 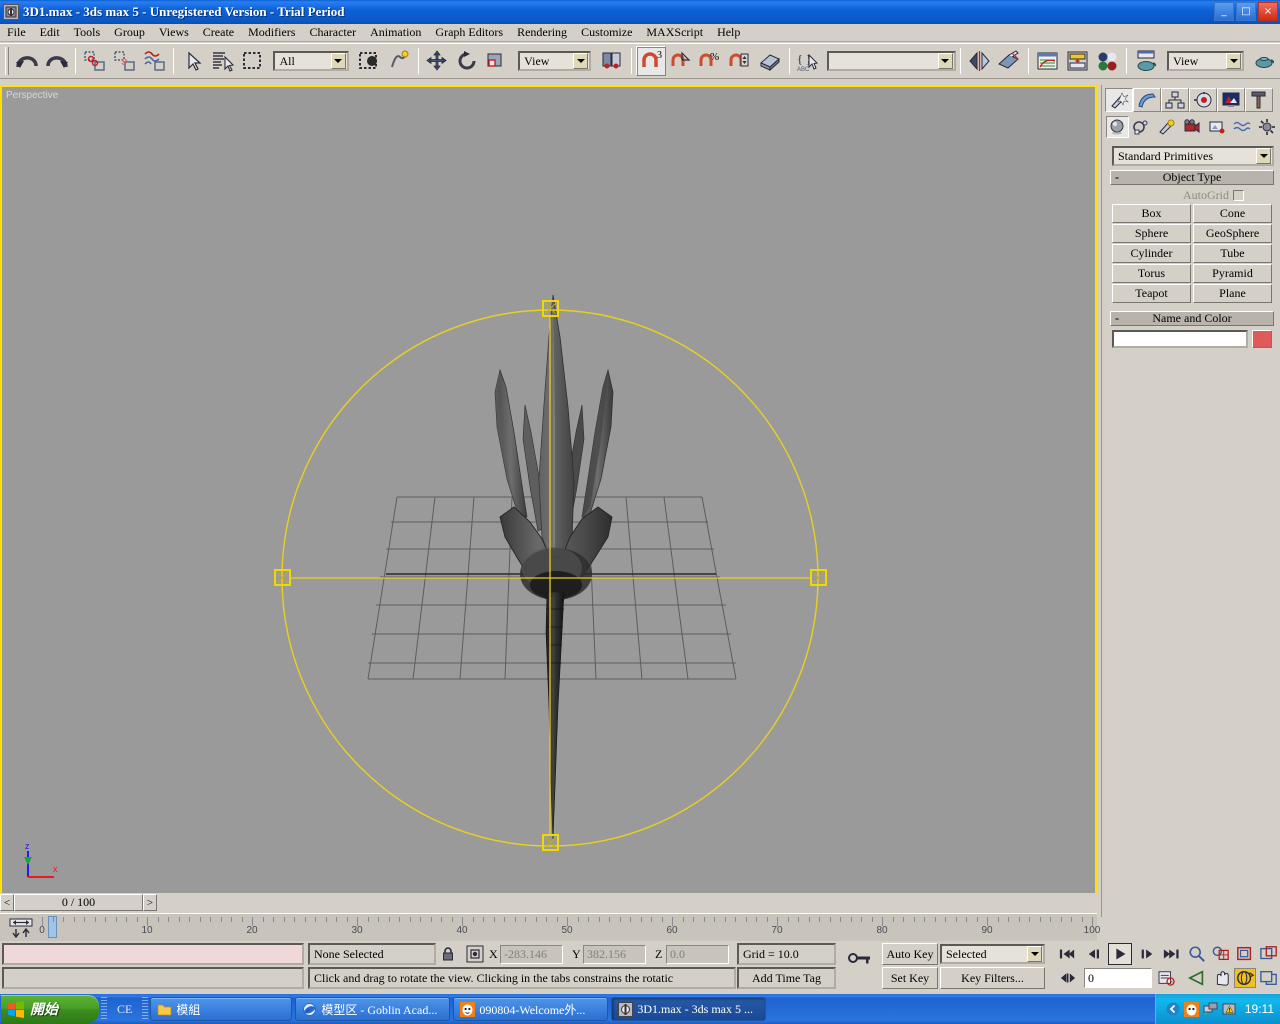 What do you see at coordinates (1142, 127) in the screenshot?
I see `subtab-shapes` at bounding box center [1142, 127].